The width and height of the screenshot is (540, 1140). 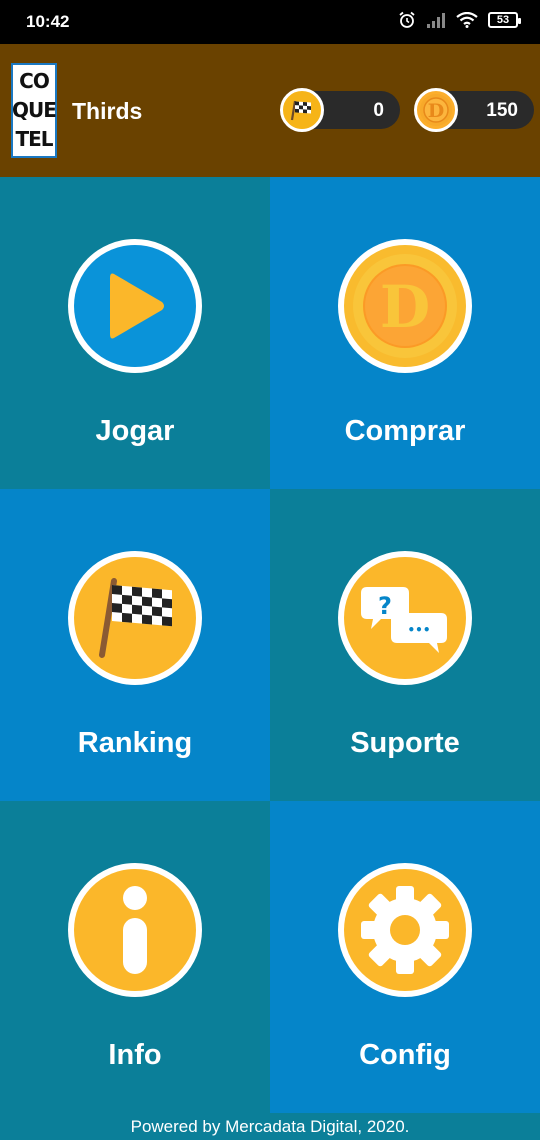 I want to click on checkered-flag-icon, so click(x=135, y=618).